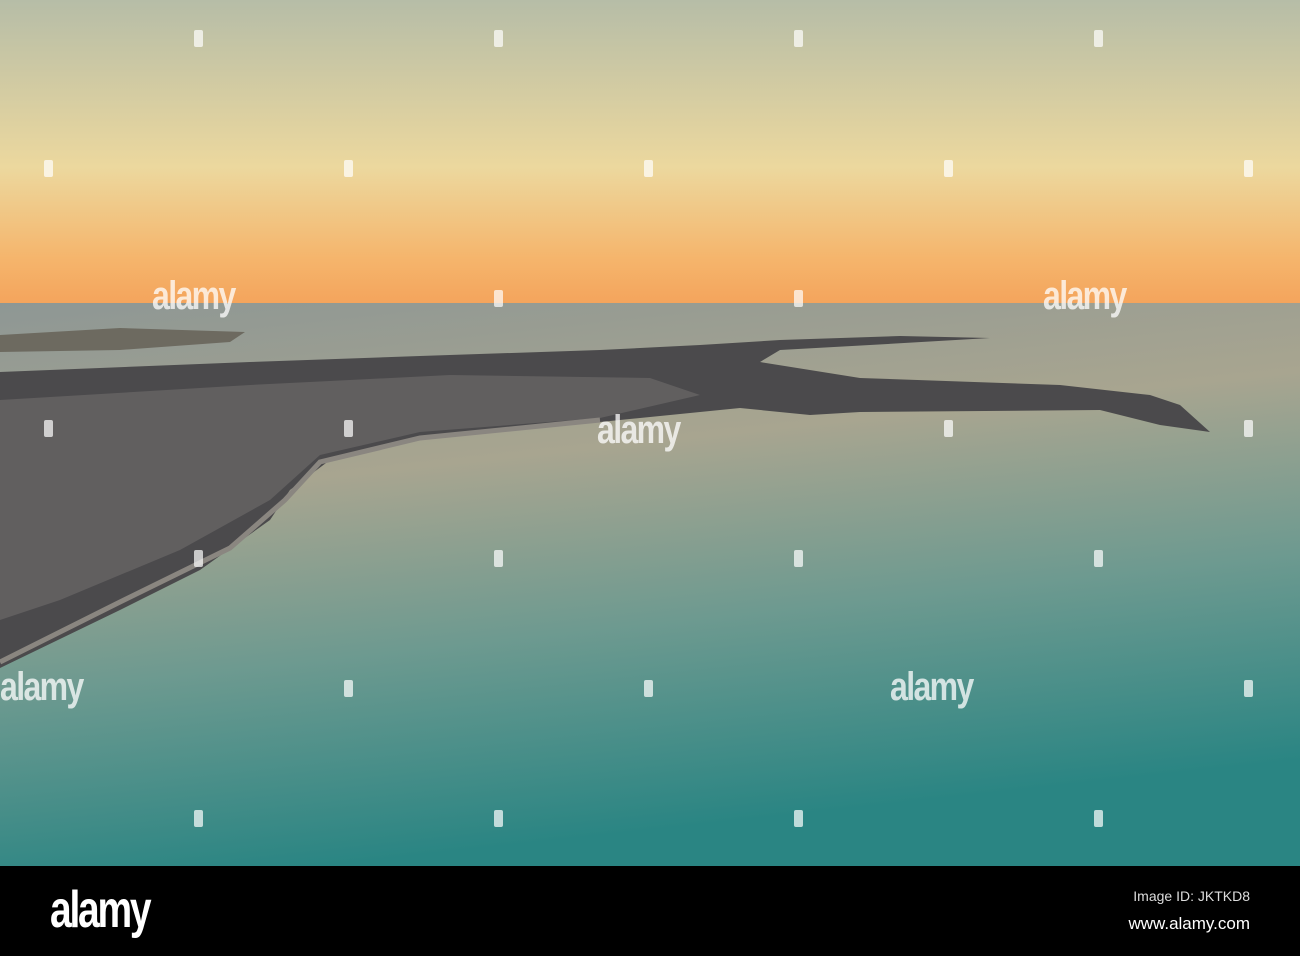  What do you see at coordinates (1191, 896) in the screenshot?
I see `image-id: Image ID: JKTKD8` at bounding box center [1191, 896].